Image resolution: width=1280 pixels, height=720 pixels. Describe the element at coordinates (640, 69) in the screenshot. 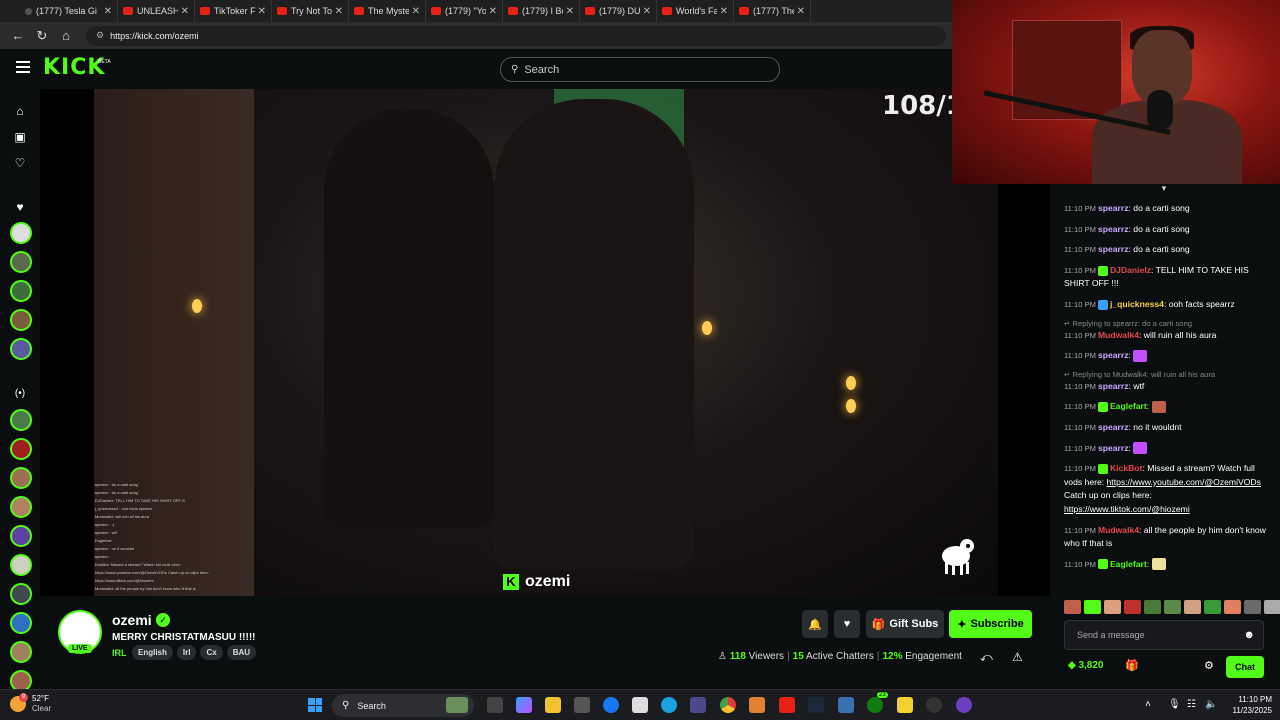

I see `search-input: ⚲ Search` at that location.